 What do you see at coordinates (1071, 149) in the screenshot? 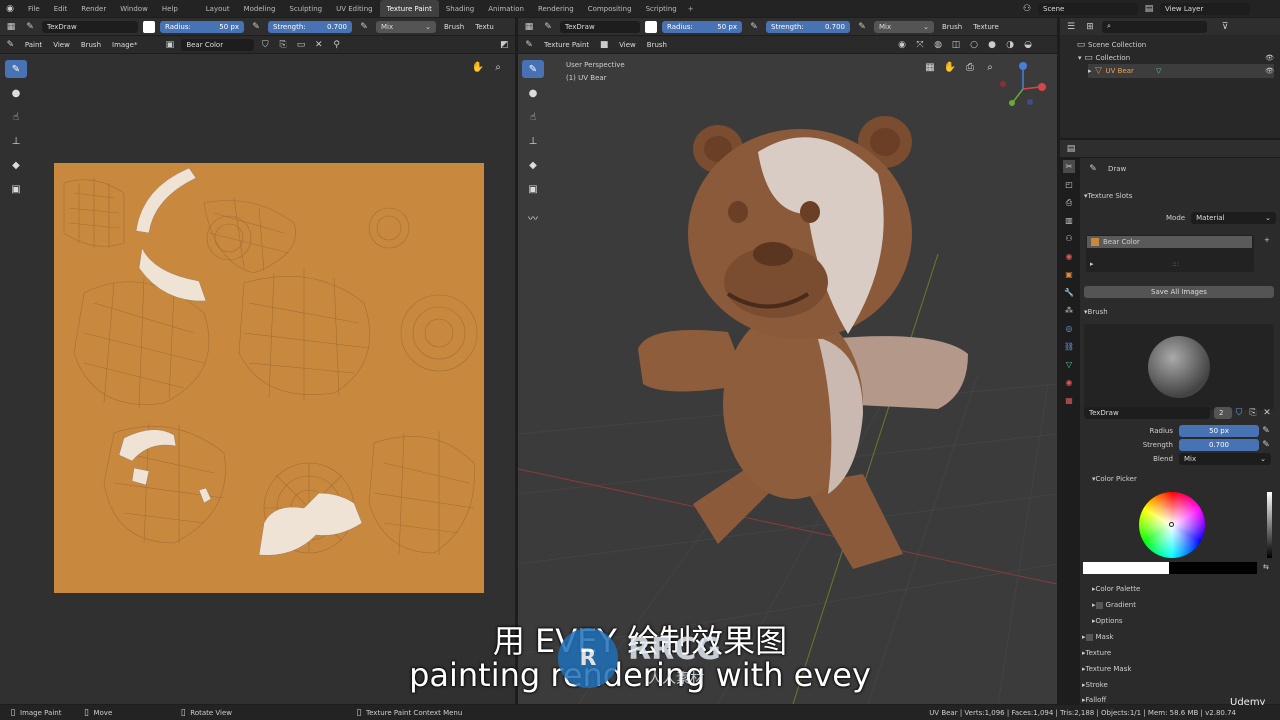
I see `editor-type-icon: ▤` at bounding box center [1071, 149].